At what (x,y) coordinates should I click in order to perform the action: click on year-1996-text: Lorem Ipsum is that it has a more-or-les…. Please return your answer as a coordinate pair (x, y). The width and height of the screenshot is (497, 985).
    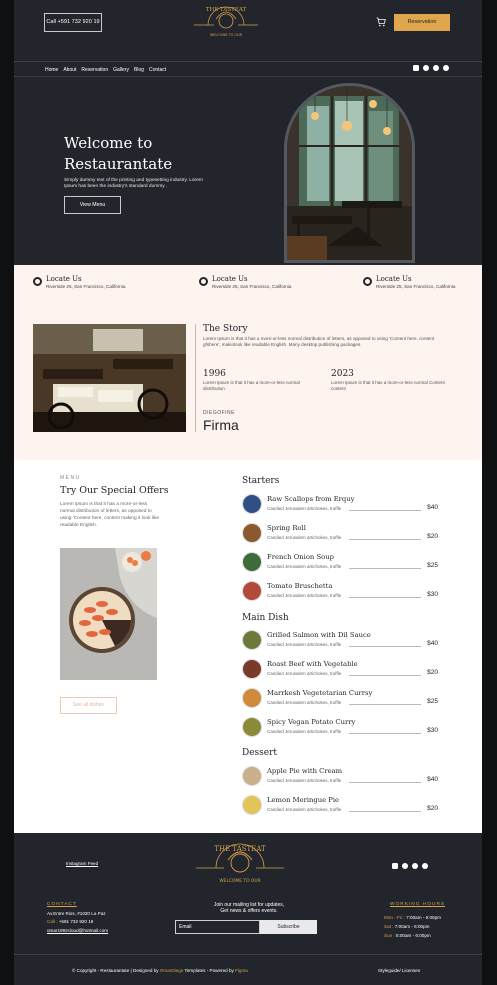
    Looking at the image, I should click on (251, 385).